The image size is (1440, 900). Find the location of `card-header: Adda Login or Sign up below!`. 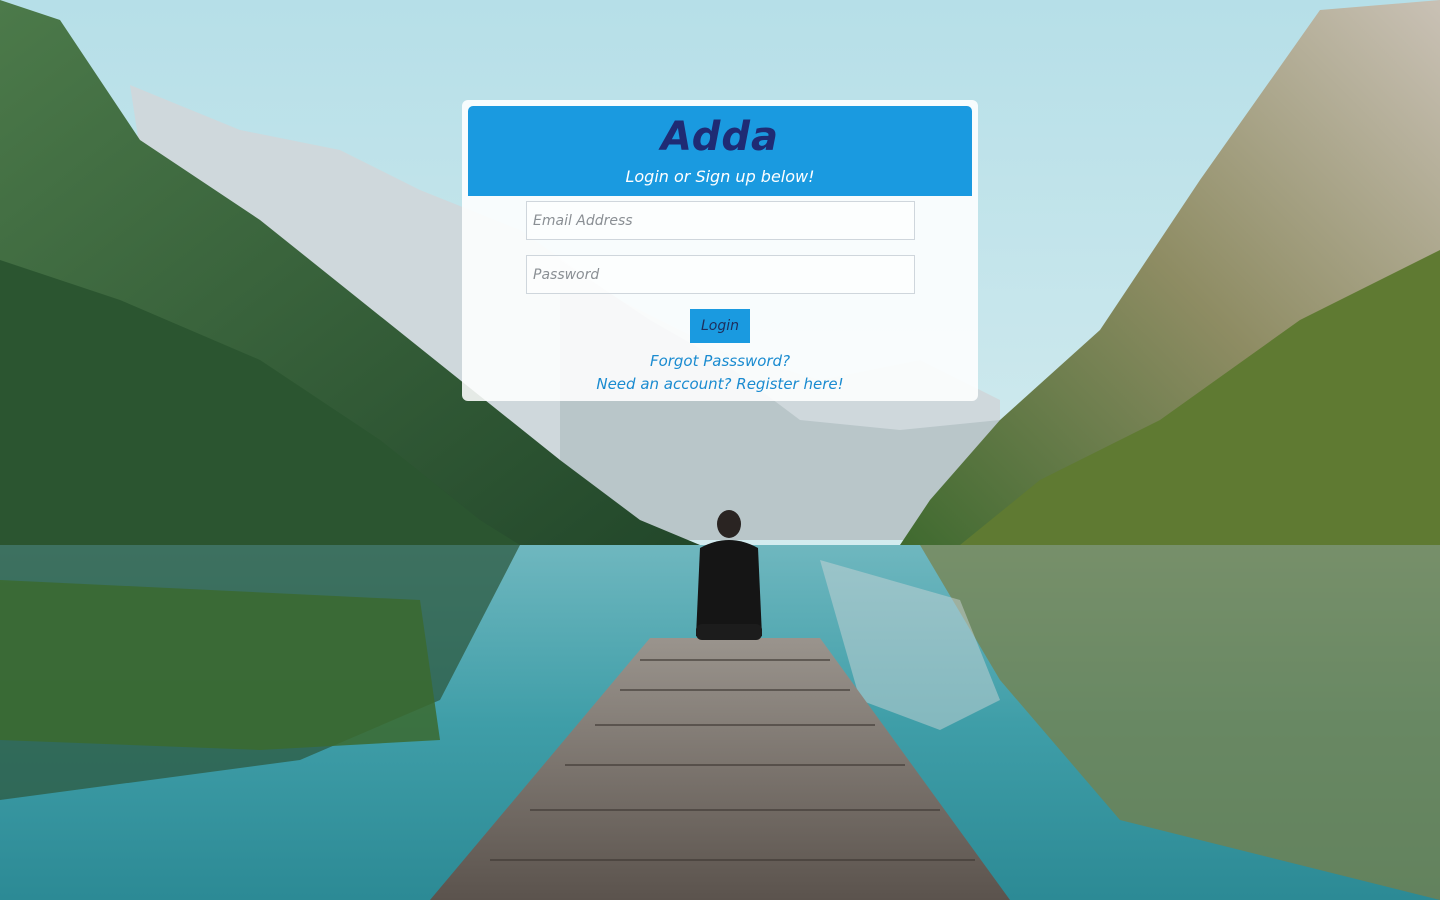

card-header: Adda Login or Sign up below! is located at coordinates (720, 151).